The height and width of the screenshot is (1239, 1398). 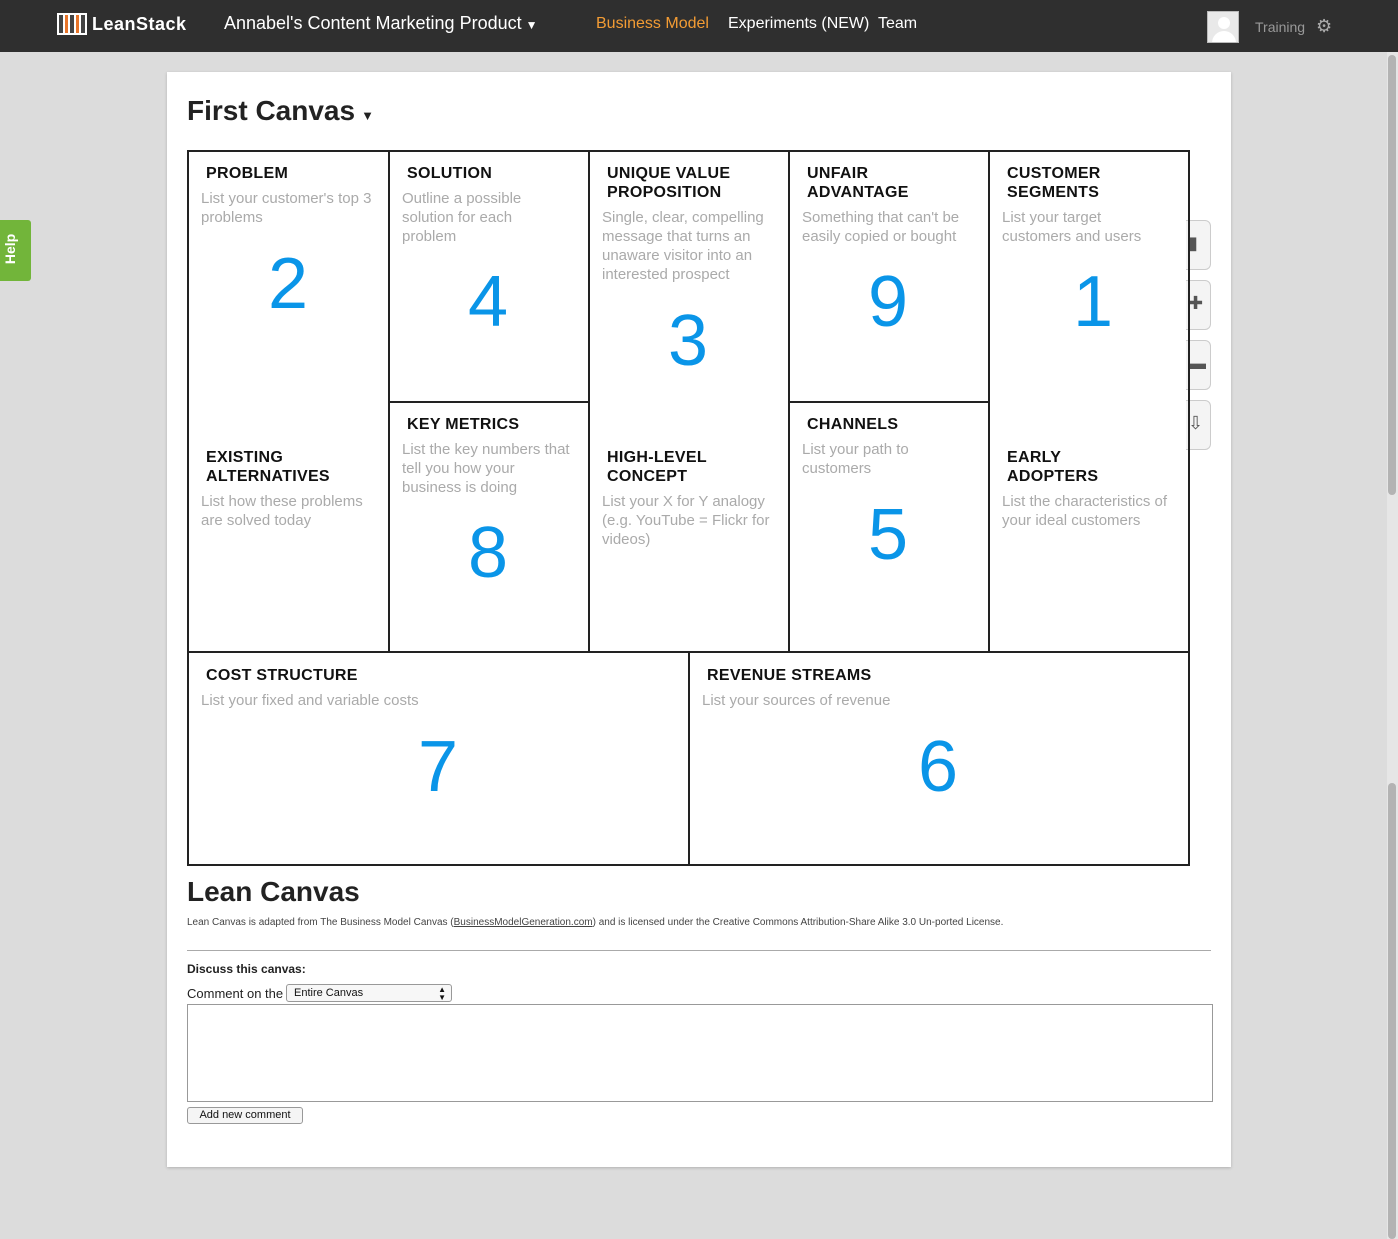 What do you see at coordinates (488, 553) in the screenshot?
I see `key-metrics-number: 8` at bounding box center [488, 553].